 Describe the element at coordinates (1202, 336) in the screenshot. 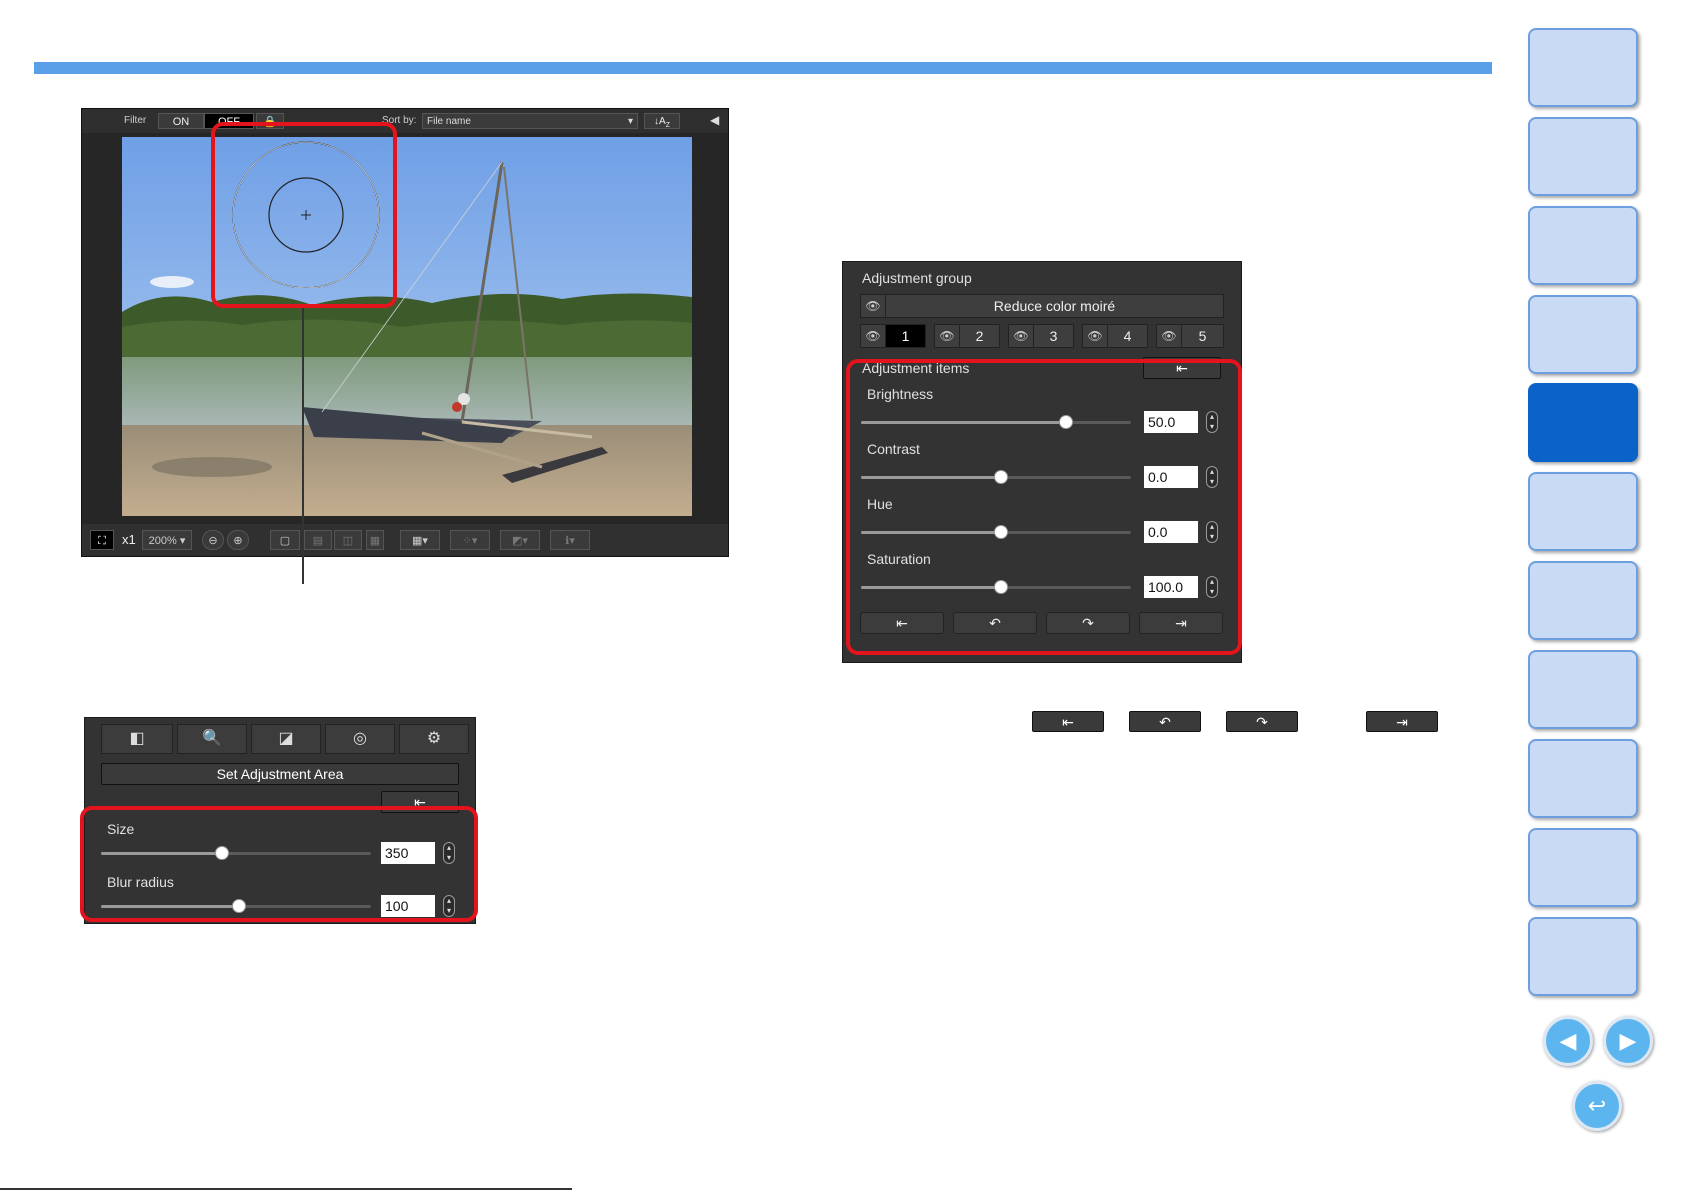

I see `group-5-label: 5` at that location.